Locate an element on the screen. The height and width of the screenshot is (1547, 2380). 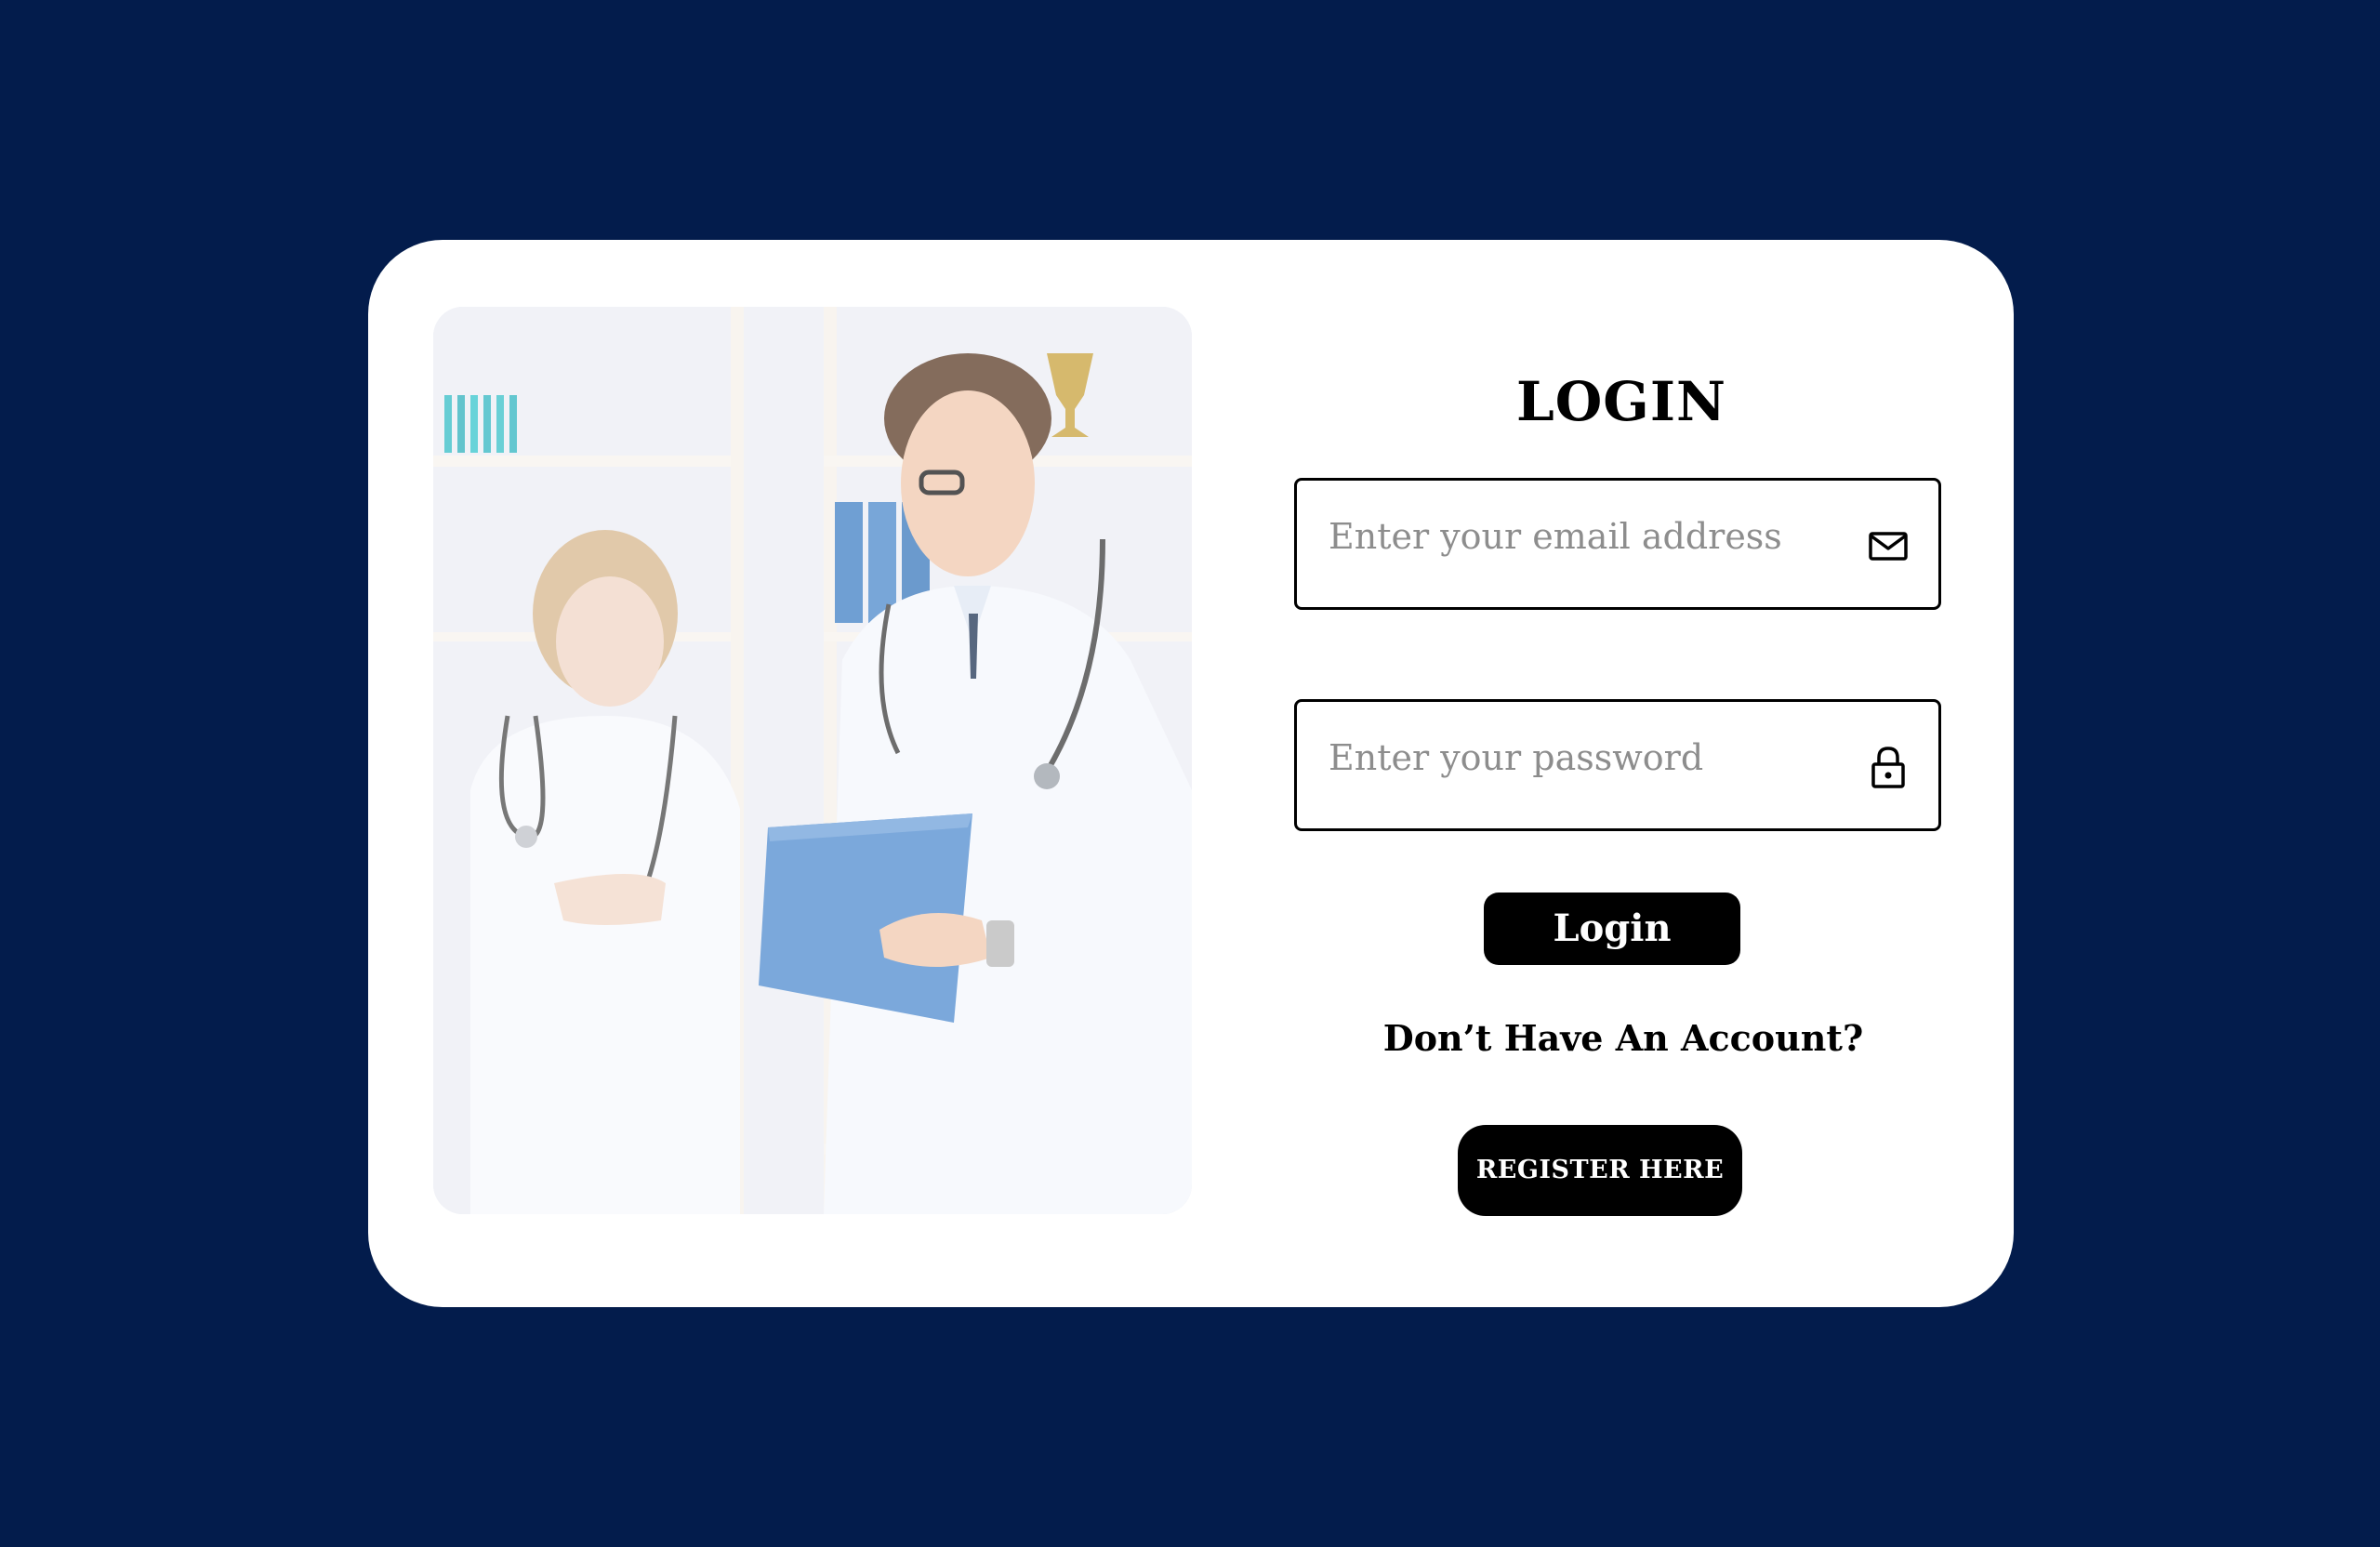
login-title: LOGIN is located at coordinates (1621, 401).